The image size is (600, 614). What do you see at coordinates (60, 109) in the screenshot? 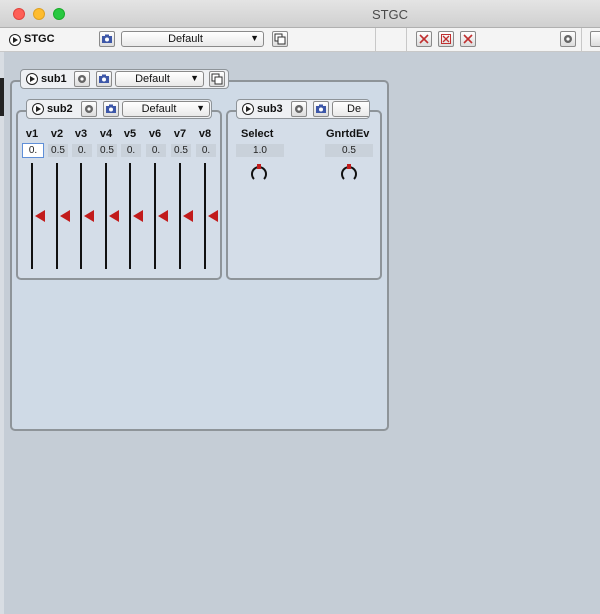
I see `sub2-name: sub2` at bounding box center [60, 109].